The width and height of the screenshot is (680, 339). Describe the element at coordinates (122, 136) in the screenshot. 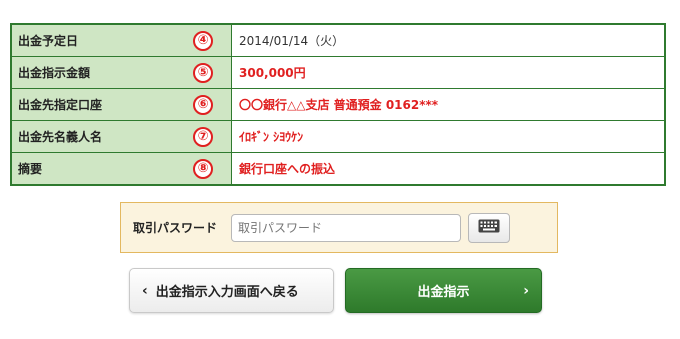

I see `row-label: 出金先名義人名 ⑦` at that location.